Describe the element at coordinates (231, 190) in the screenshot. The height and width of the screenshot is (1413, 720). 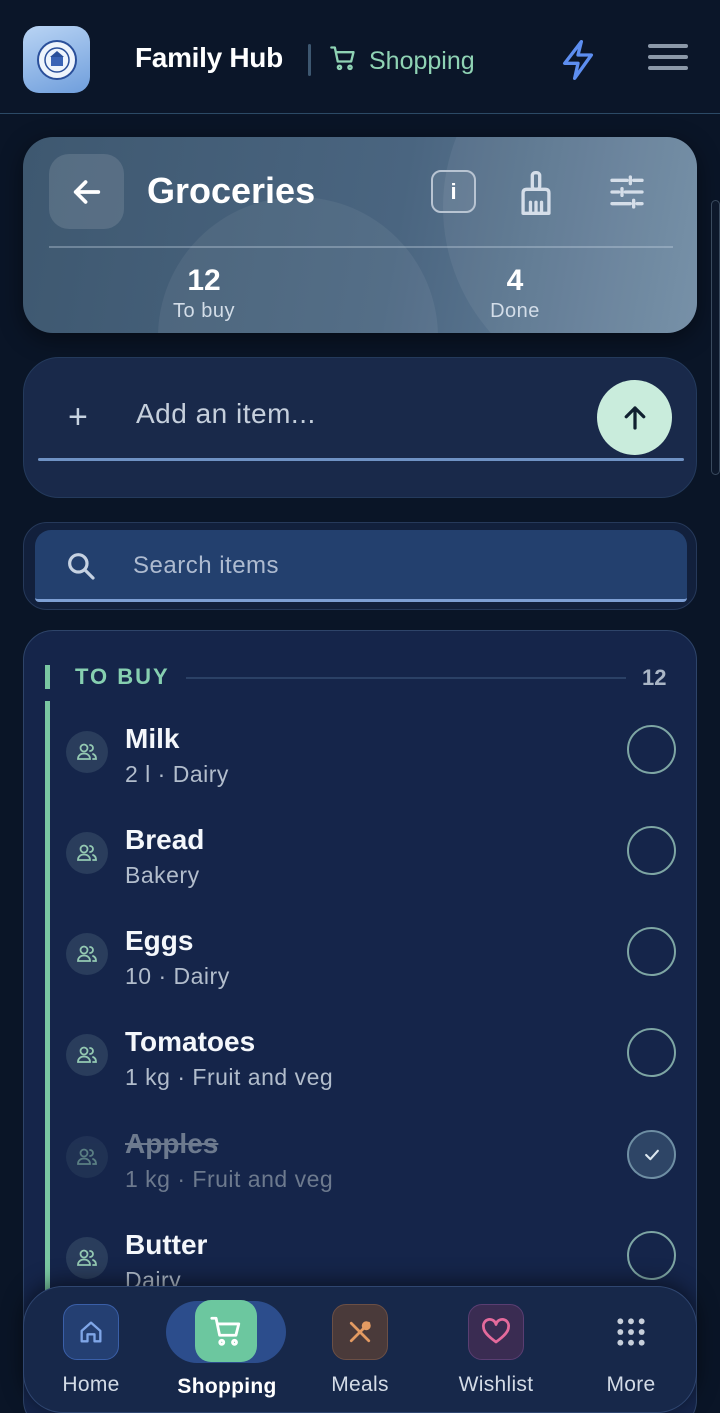
I see `list-title: Groceries` at that location.